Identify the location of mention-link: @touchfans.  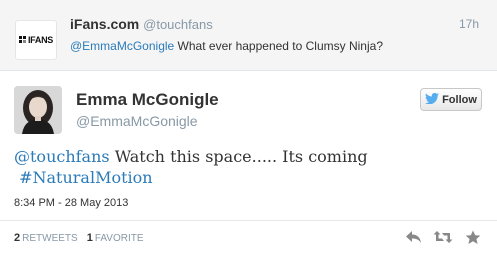
(62, 156).